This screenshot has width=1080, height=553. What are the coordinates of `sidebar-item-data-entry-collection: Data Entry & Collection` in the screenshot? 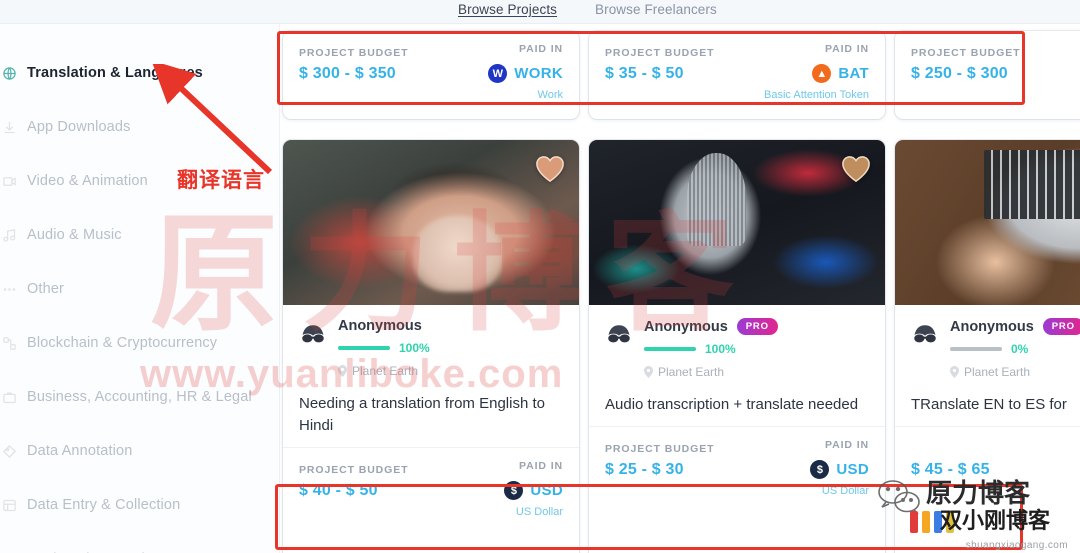 It's located at (138, 505).